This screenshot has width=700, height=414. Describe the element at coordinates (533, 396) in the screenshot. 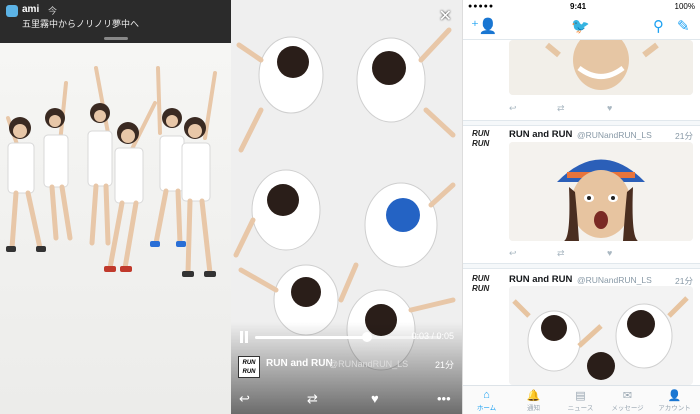

I see `bell-icon: 🔔` at that location.